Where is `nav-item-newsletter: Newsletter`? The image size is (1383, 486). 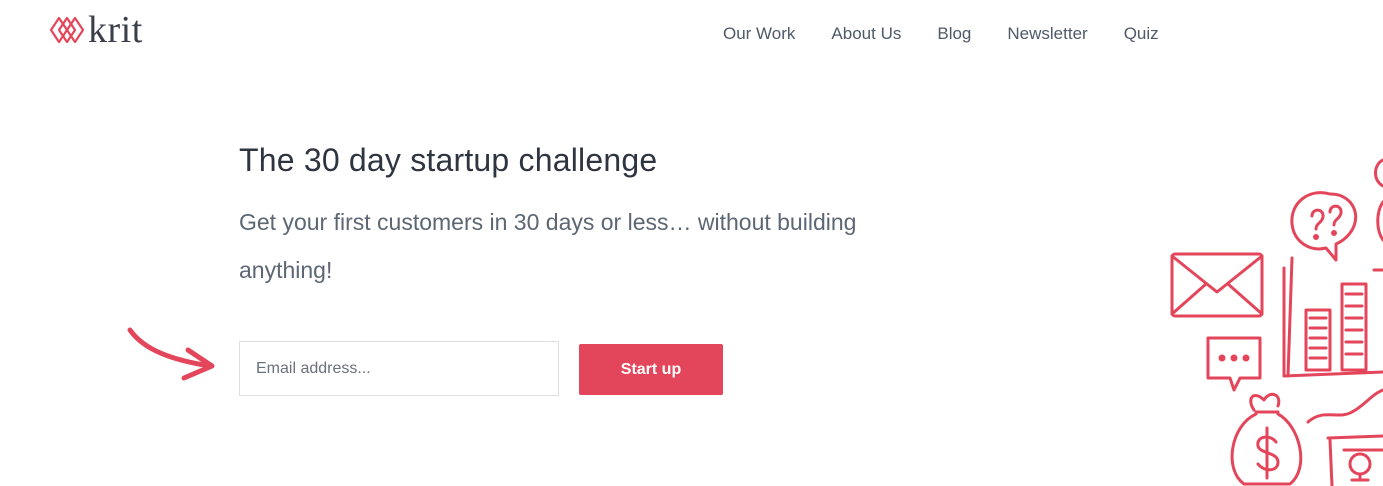 nav-item-newsletter: Newsletter is located at coordinates (1047, 34).